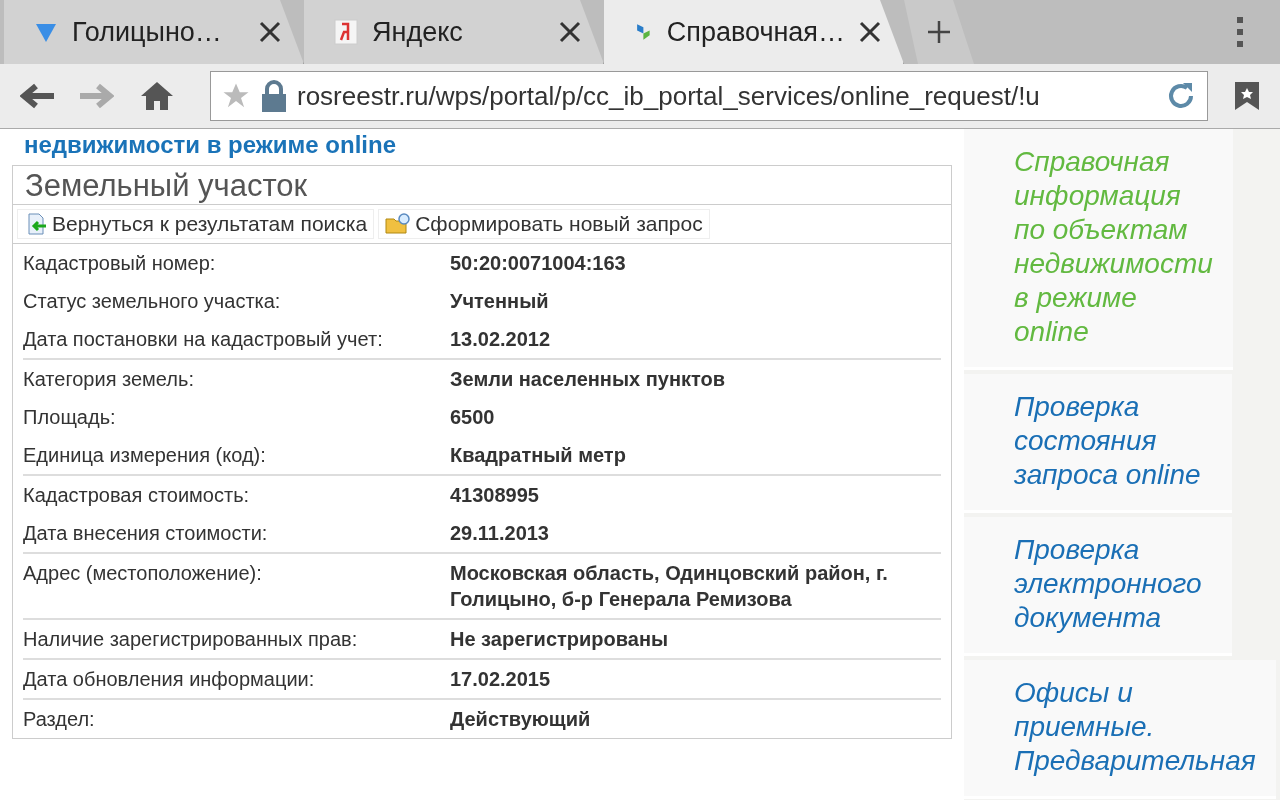 The image size is (1280, 800). I want to click on sidebar-link: Проверка состояния запроса online, so click(1098, 443).